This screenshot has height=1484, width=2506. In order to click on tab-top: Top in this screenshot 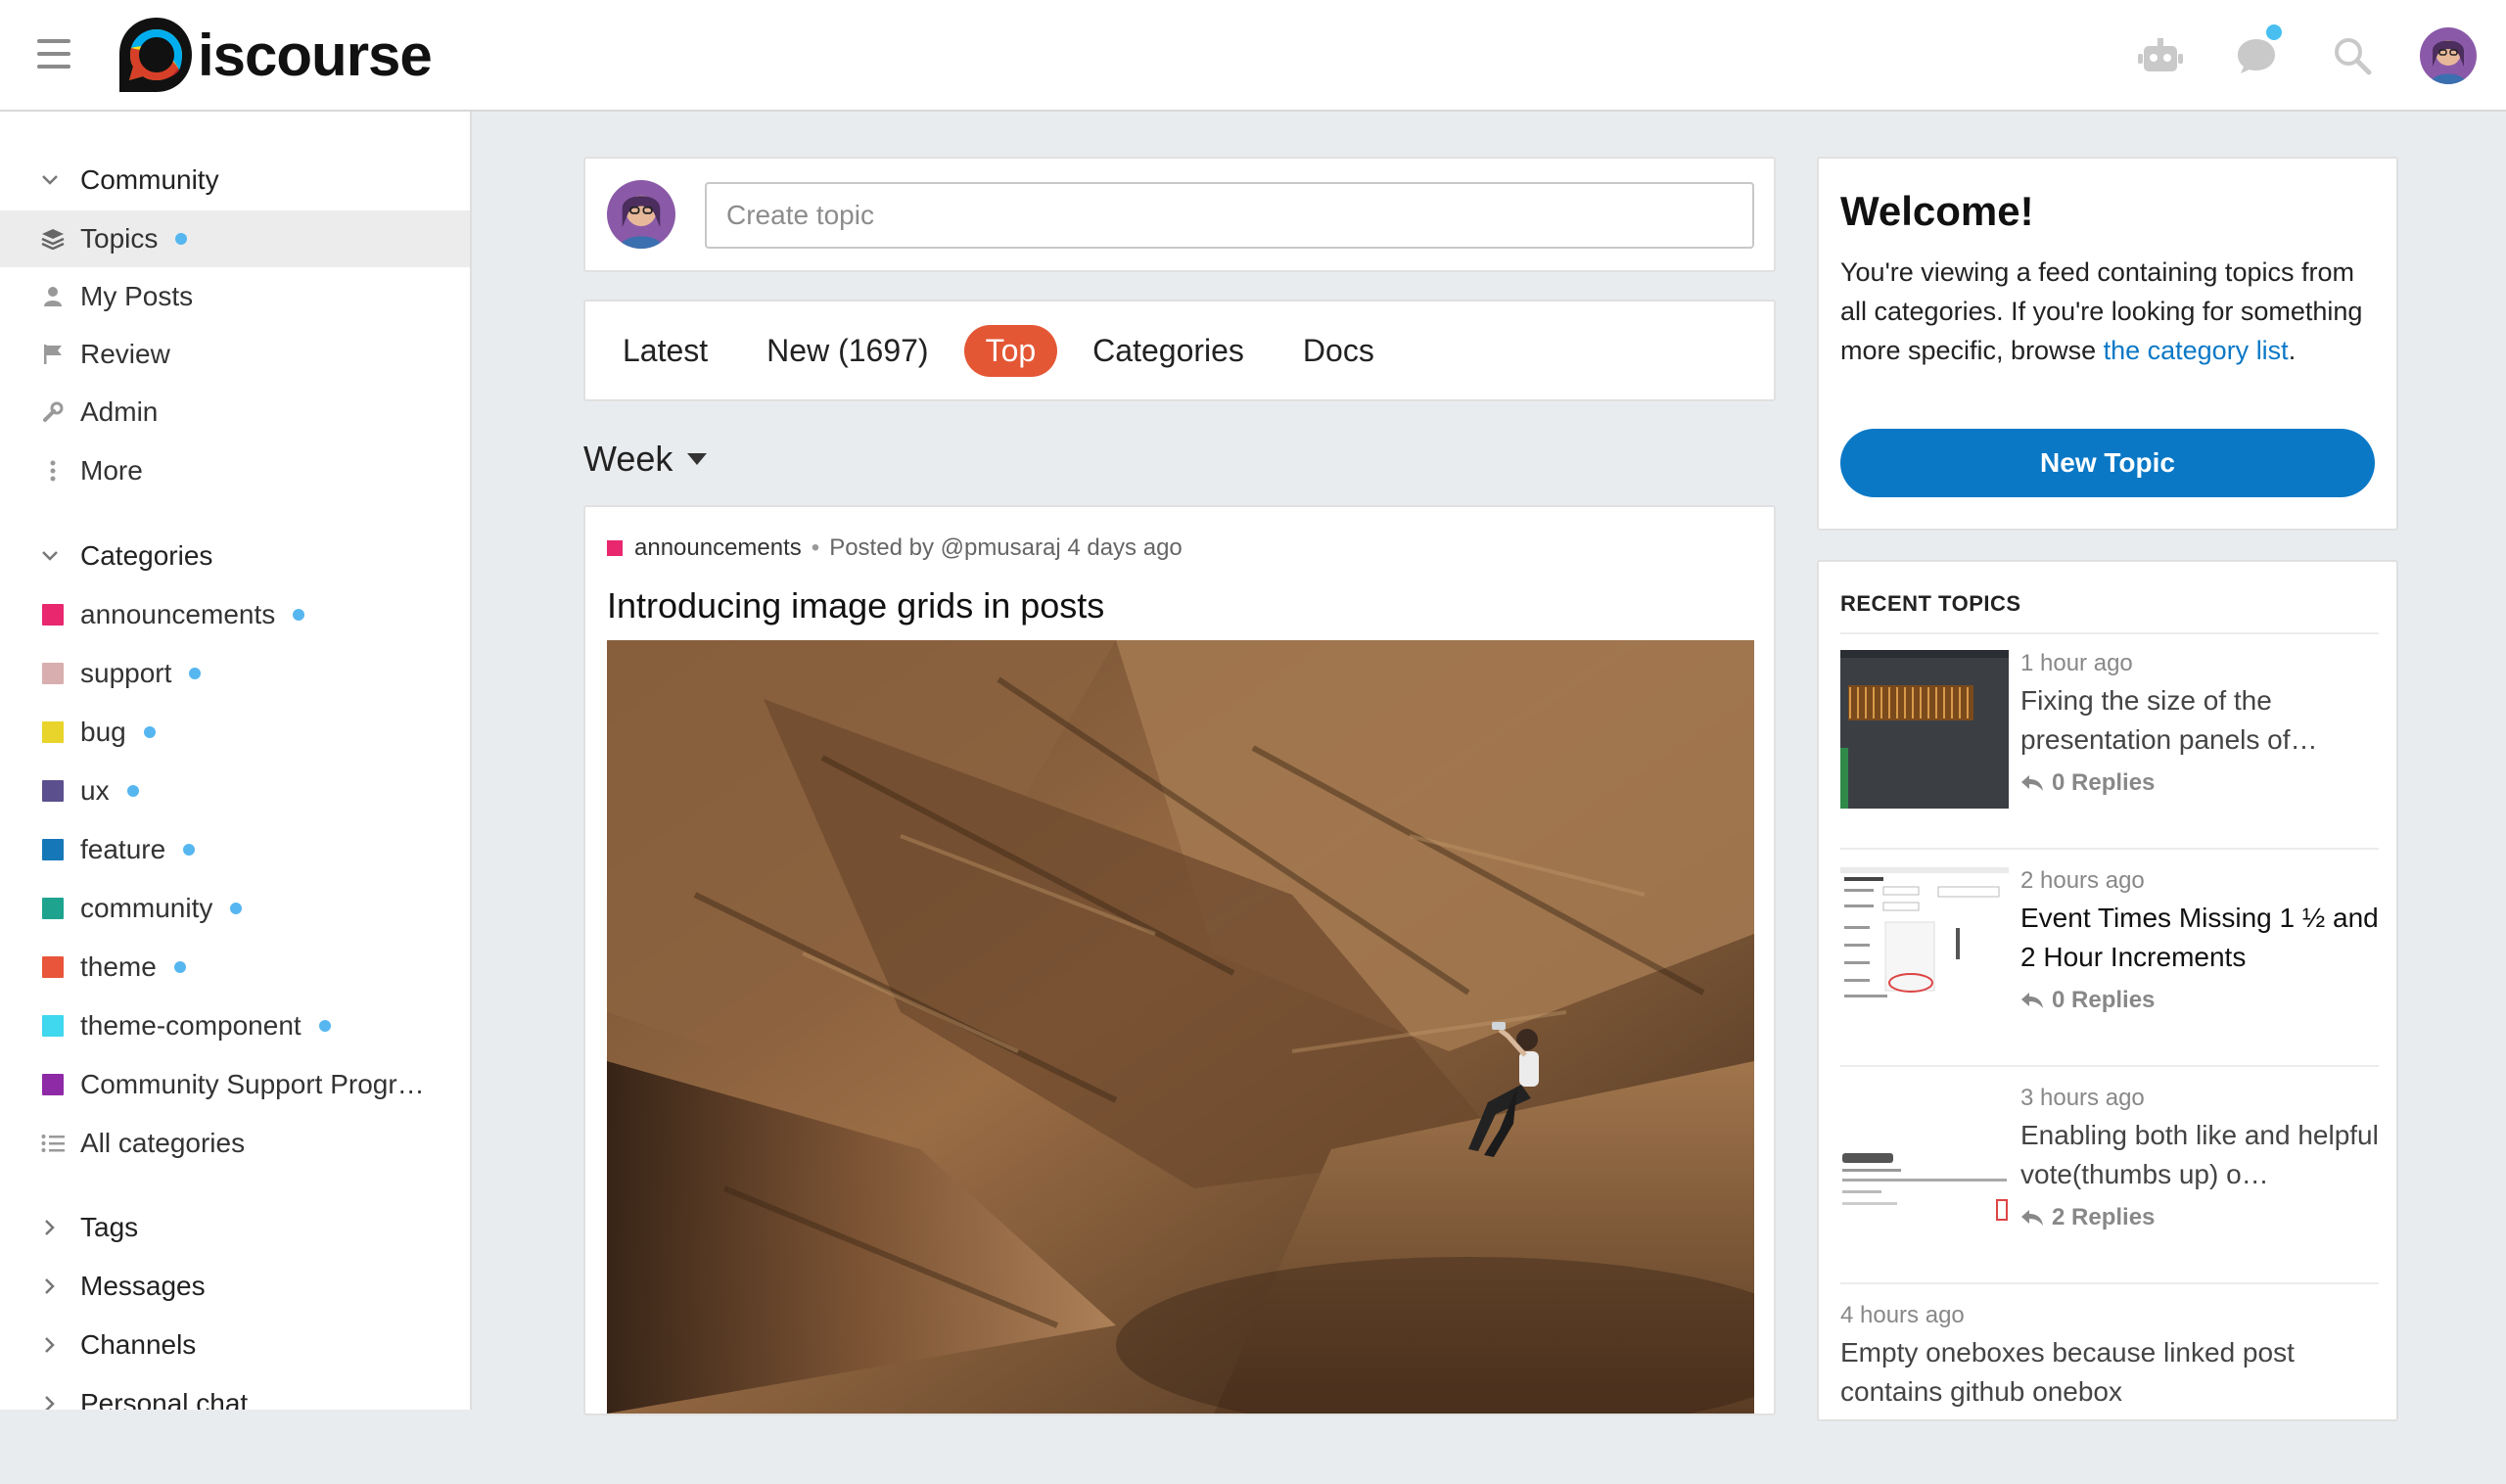, I will do `click(1010, 350)`.